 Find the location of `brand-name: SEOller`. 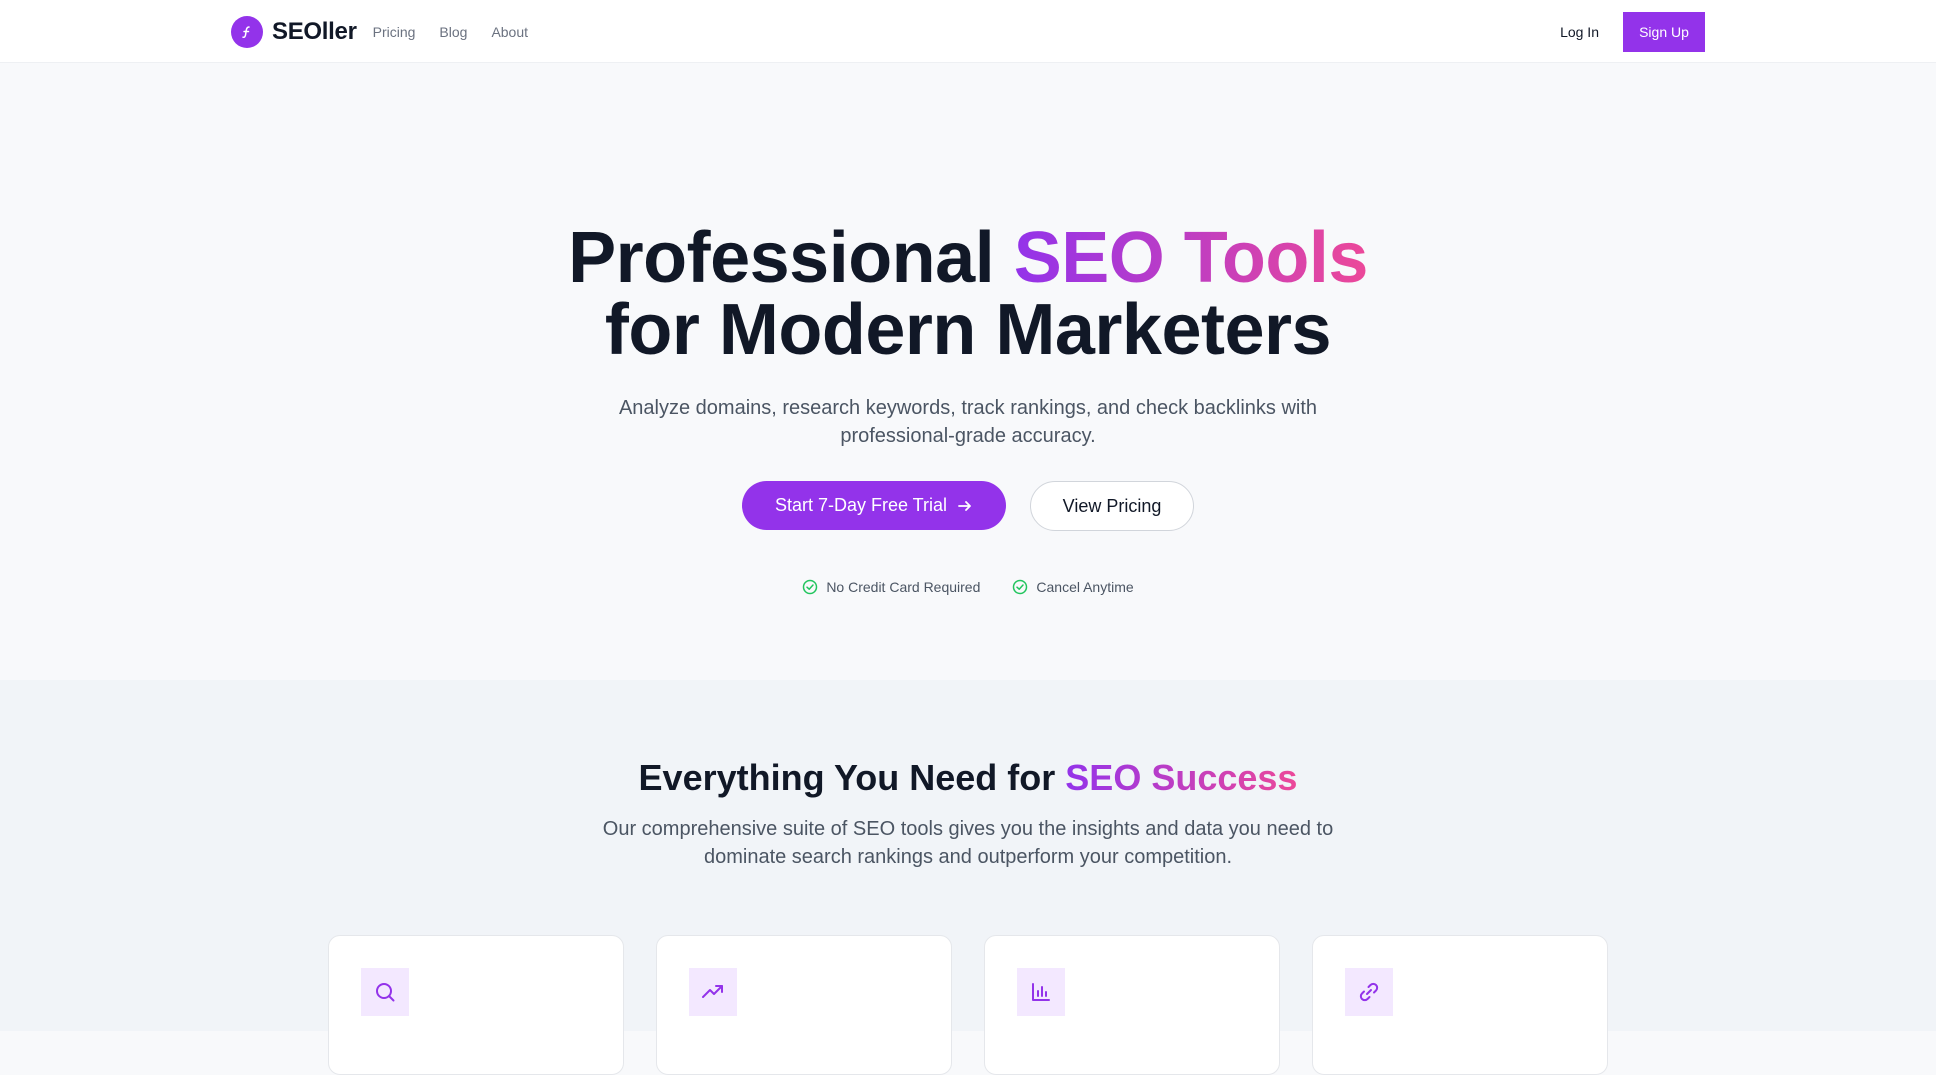

brand-name: SEOller is located at coordinates (314, 31).